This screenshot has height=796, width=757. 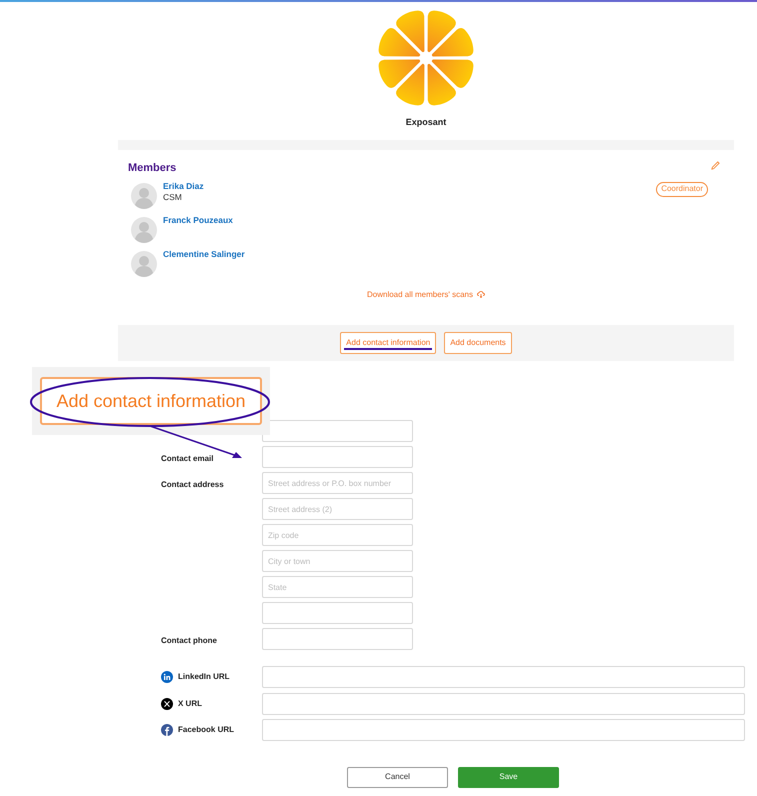 I want to click on field-label: Contact email, so click(x=187, y=458).